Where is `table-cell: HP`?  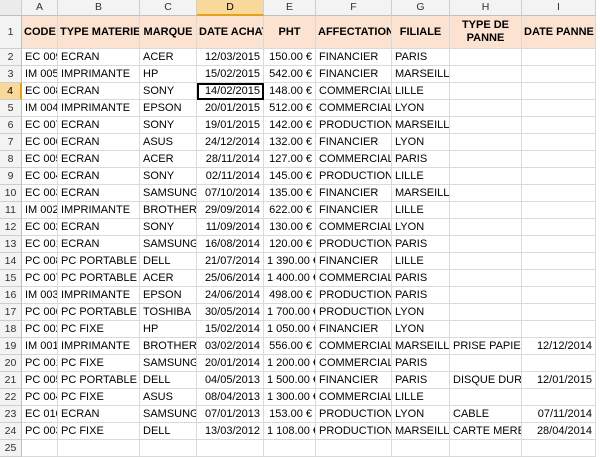 table-cell: HP is located at coordinates (168, 74).